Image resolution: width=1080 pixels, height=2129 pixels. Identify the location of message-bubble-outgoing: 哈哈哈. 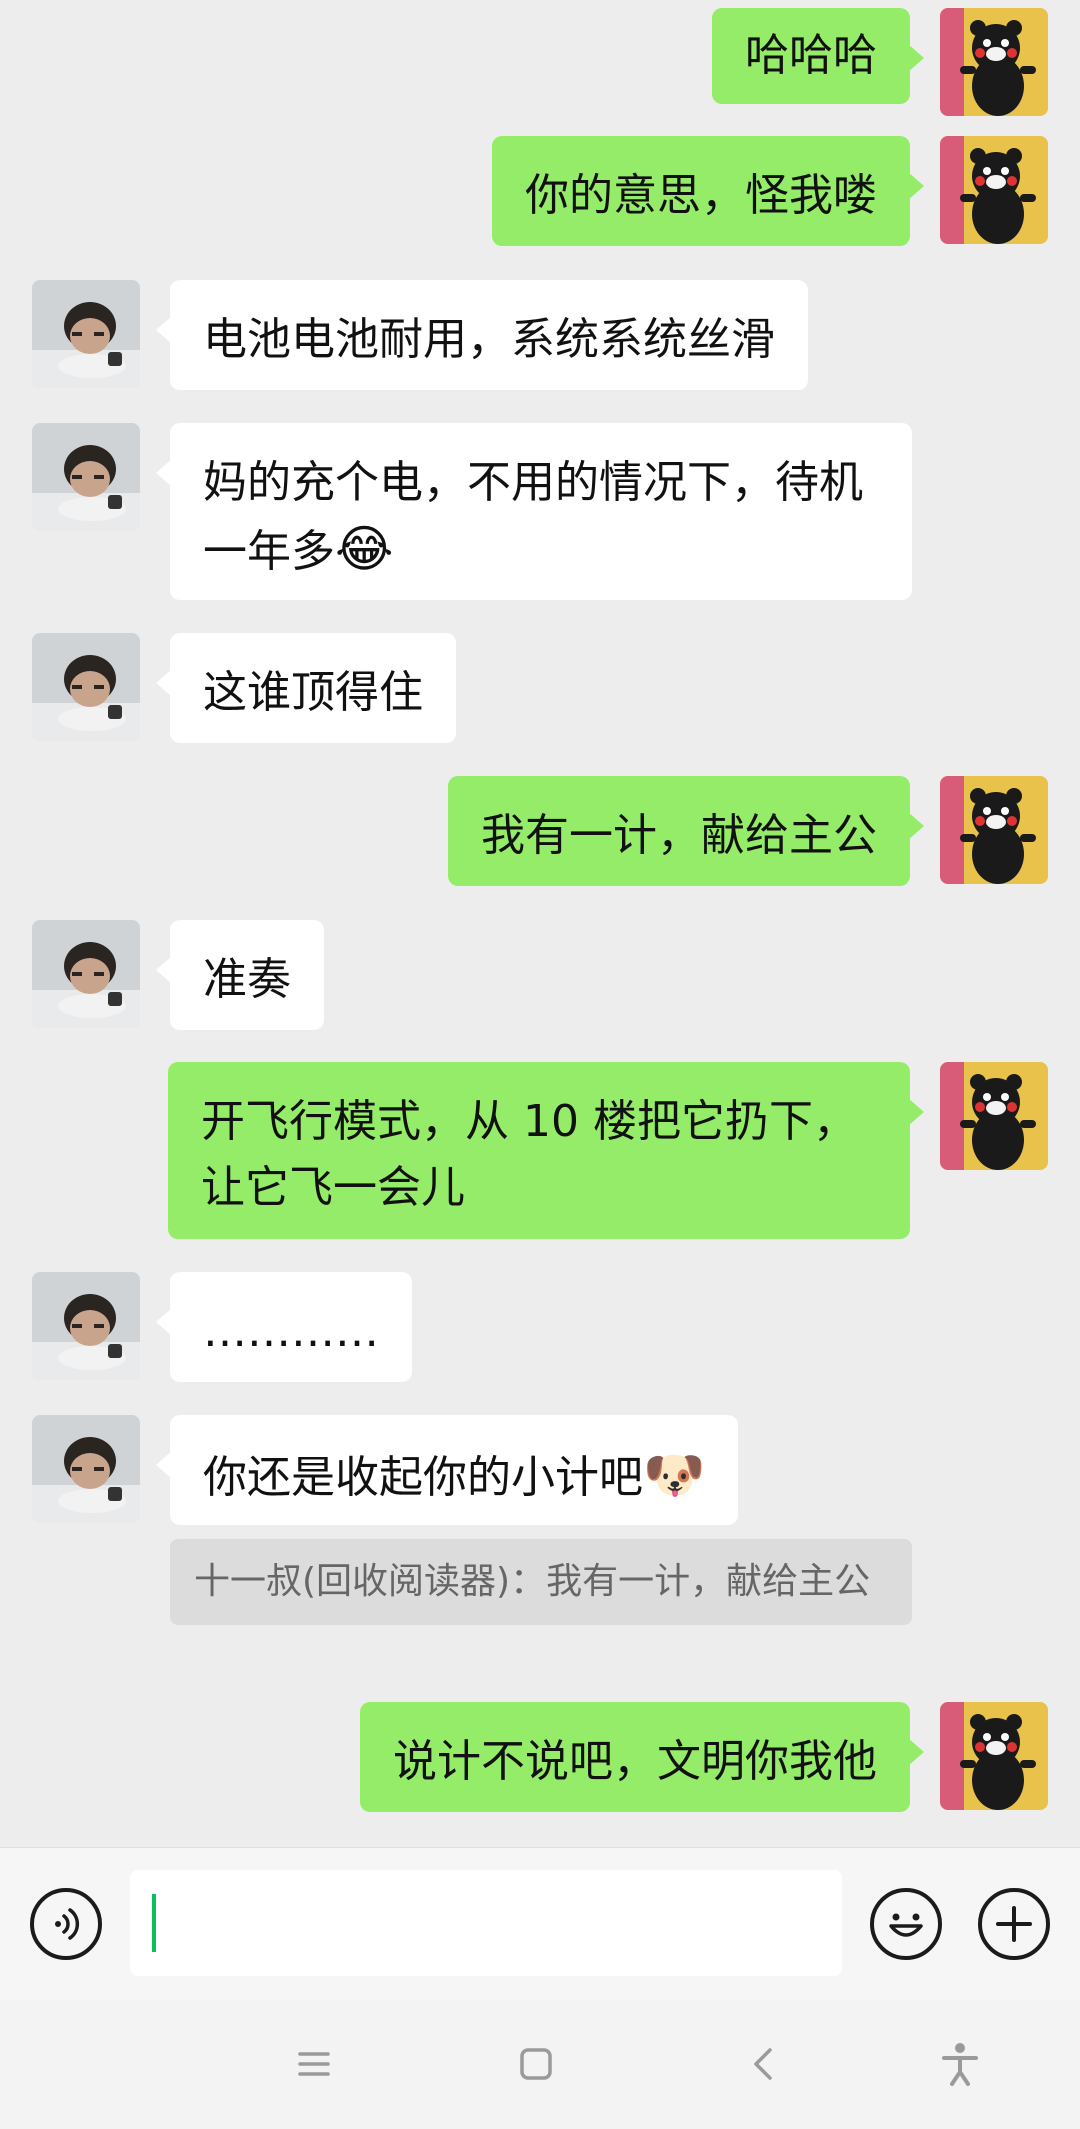
(818, 56).